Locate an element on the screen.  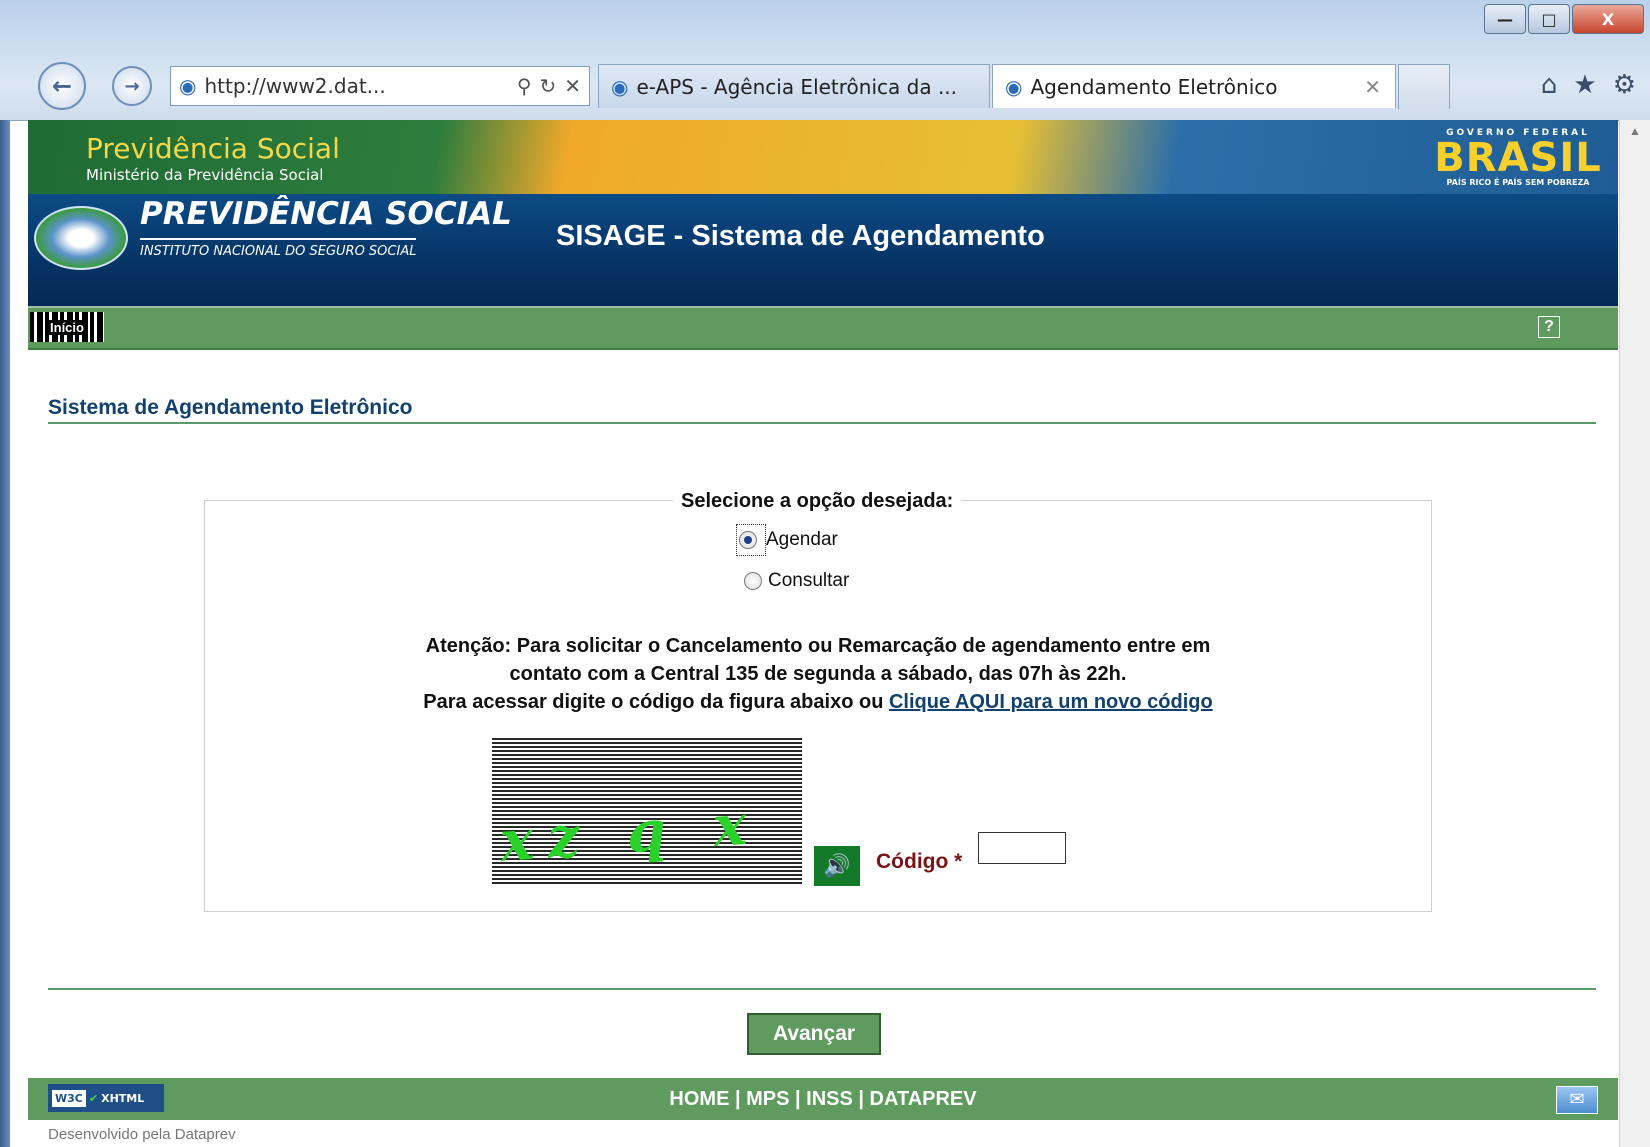
ps-subtitle: Ministério da Previdência Social is located at coordinates (205, 175).